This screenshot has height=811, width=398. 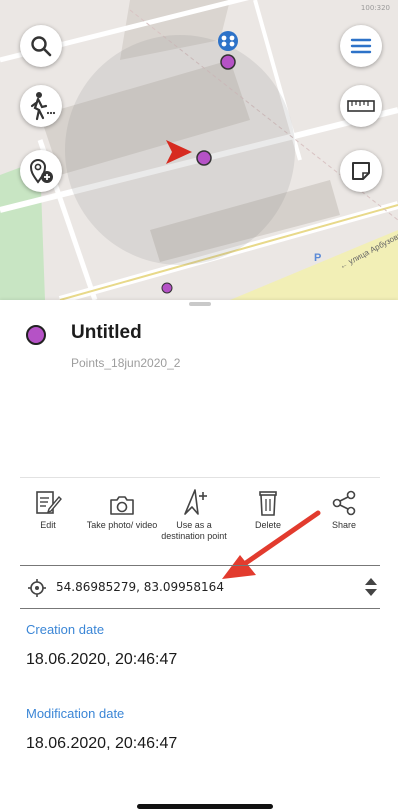 I want to click on parking-label: P, so click(x=318, y=258).